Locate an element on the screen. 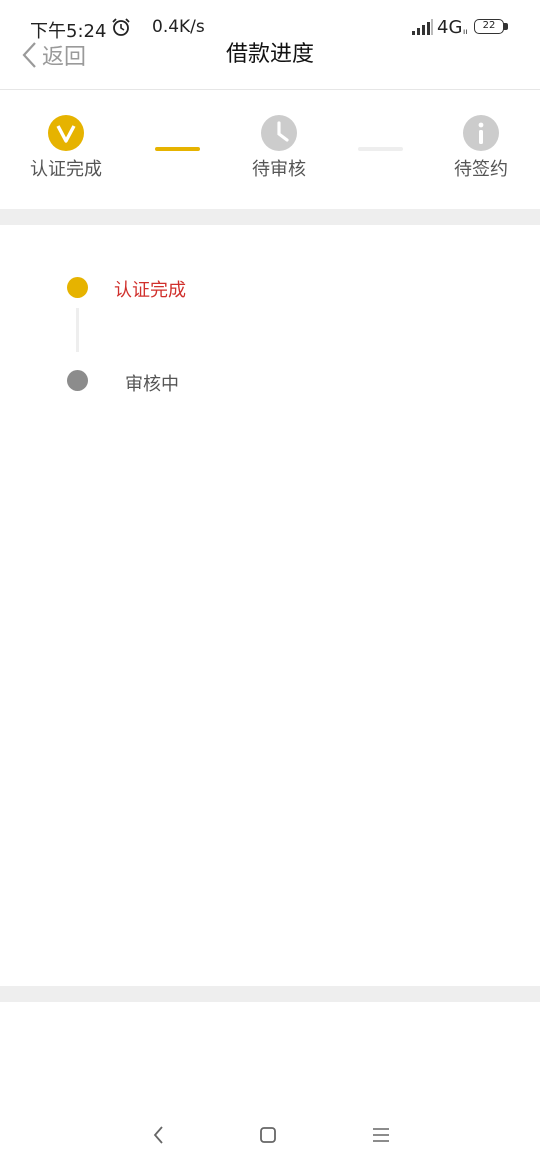 The height and width of the screenshot is (1170, 540). step-label: 待审核 is located at coordinates (279, 169).